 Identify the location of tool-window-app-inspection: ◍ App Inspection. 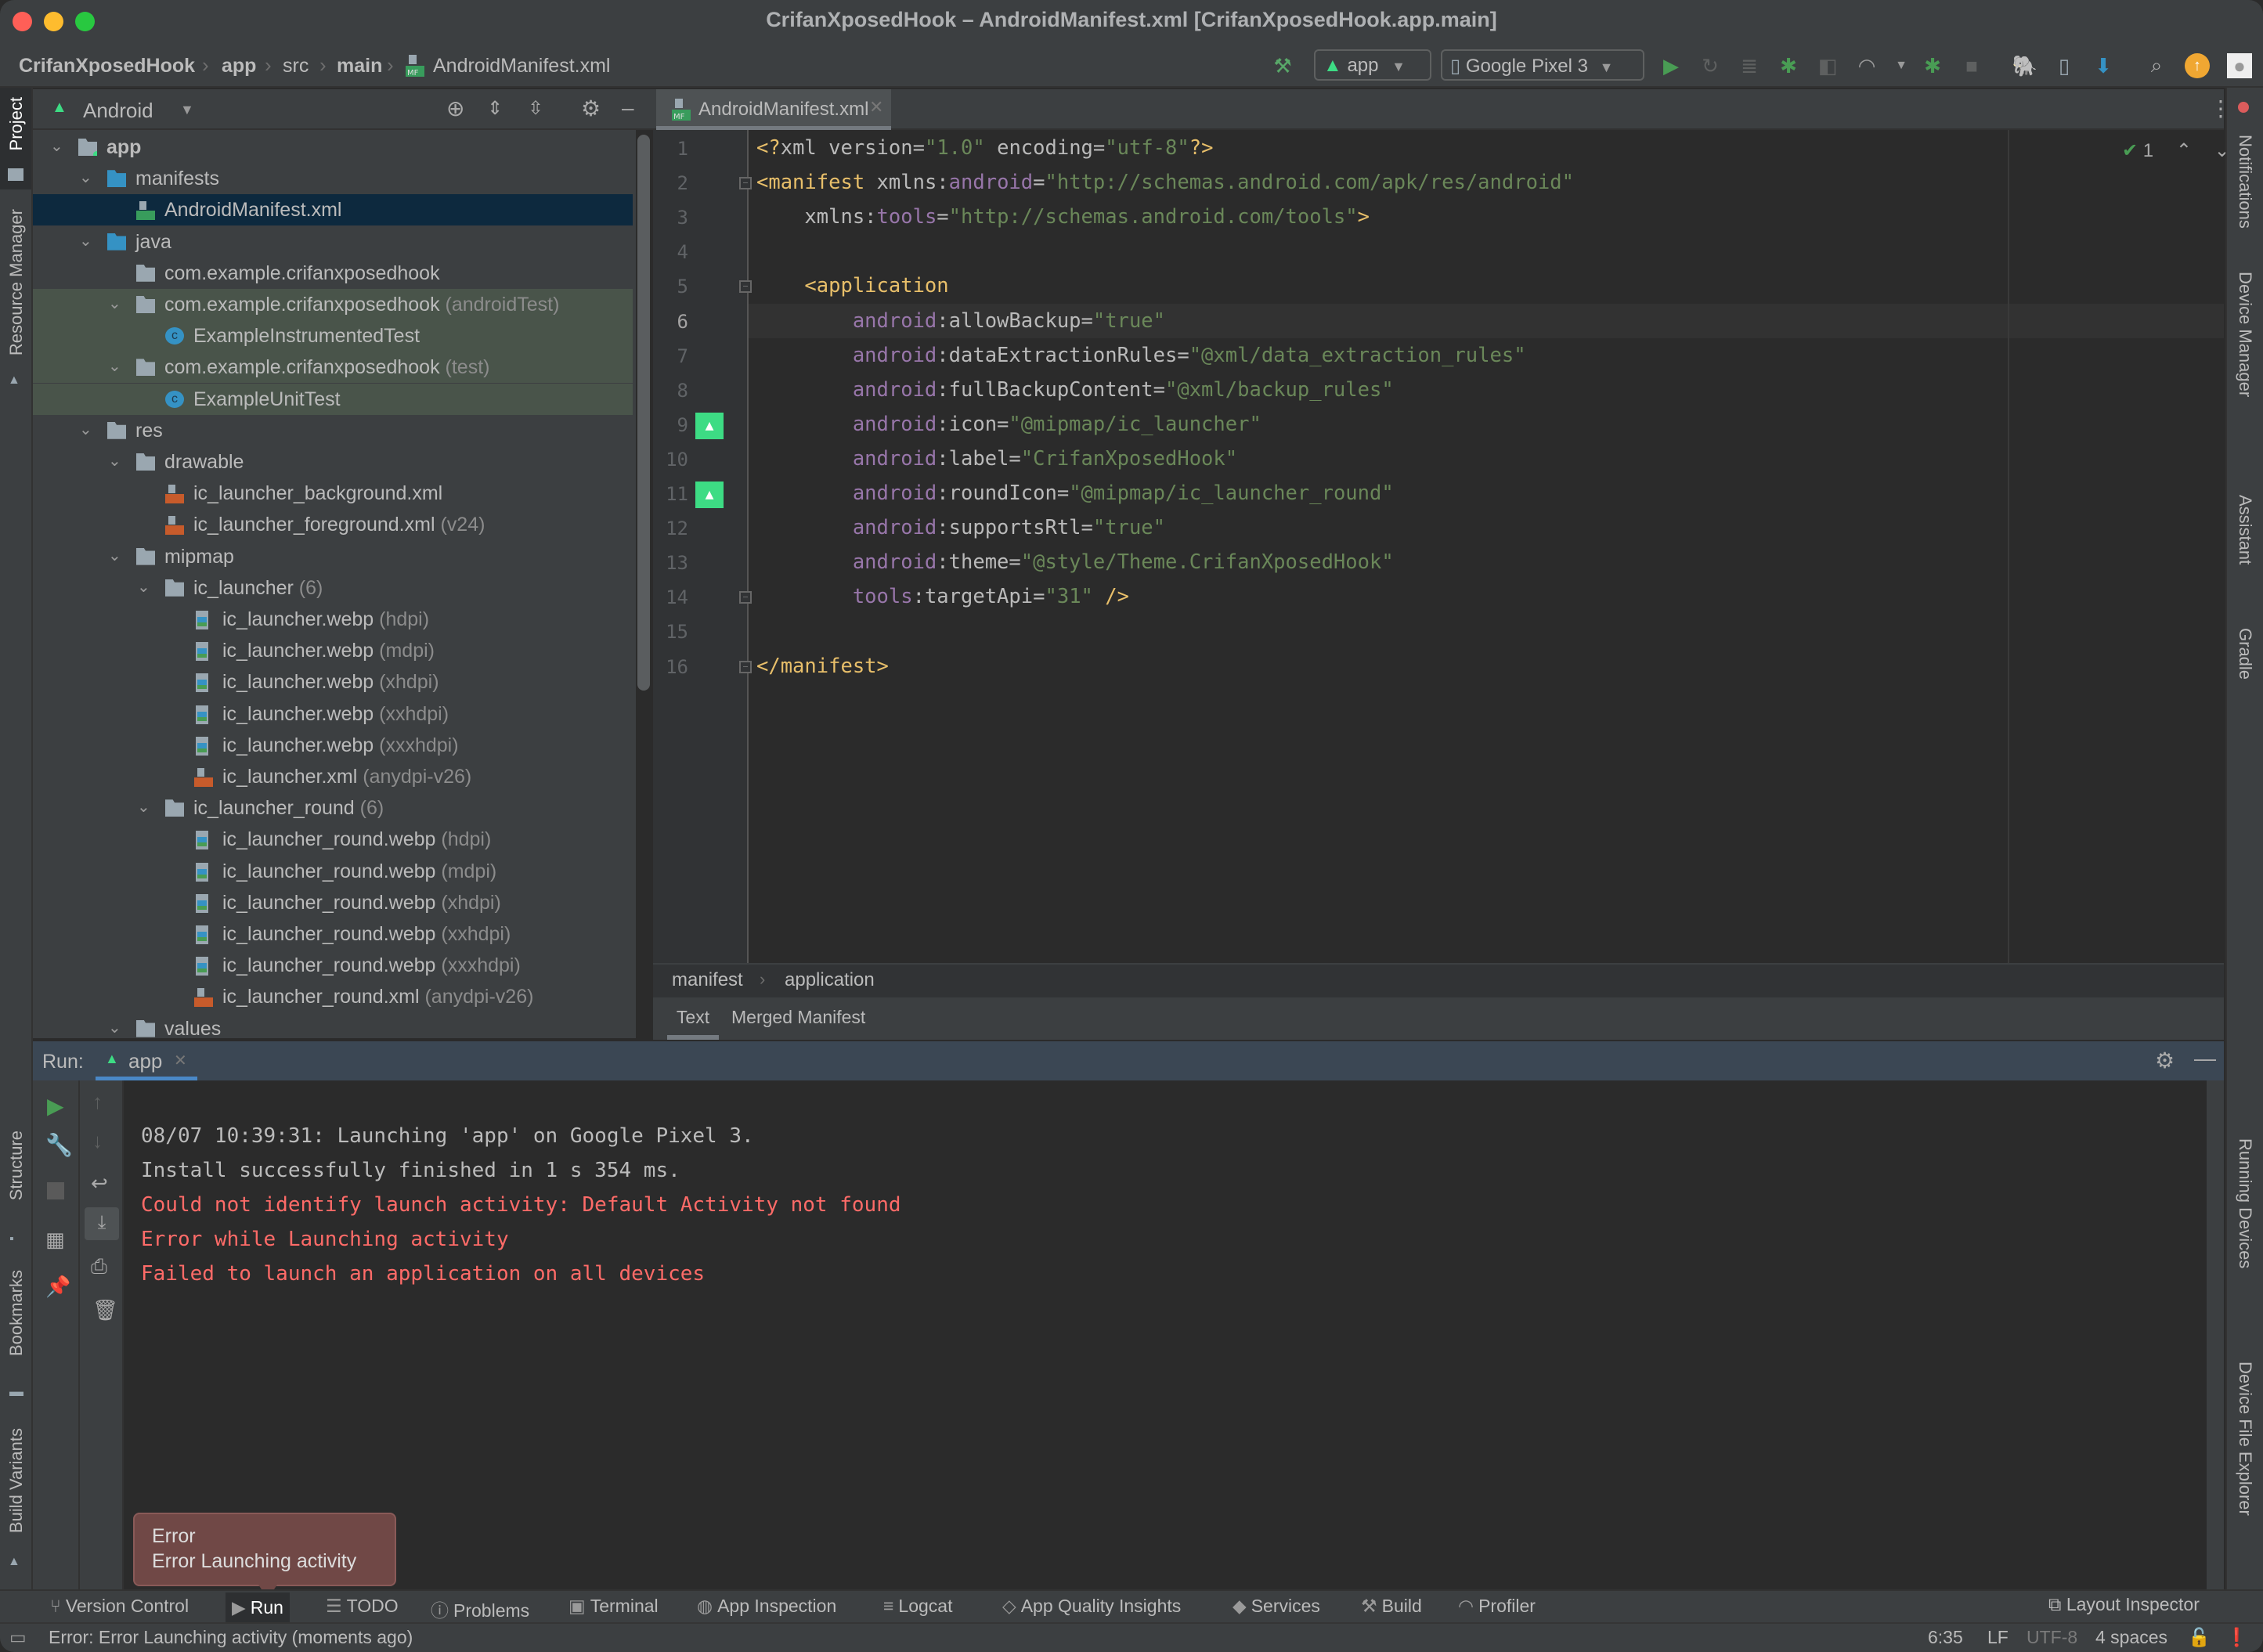
(766, 1606).